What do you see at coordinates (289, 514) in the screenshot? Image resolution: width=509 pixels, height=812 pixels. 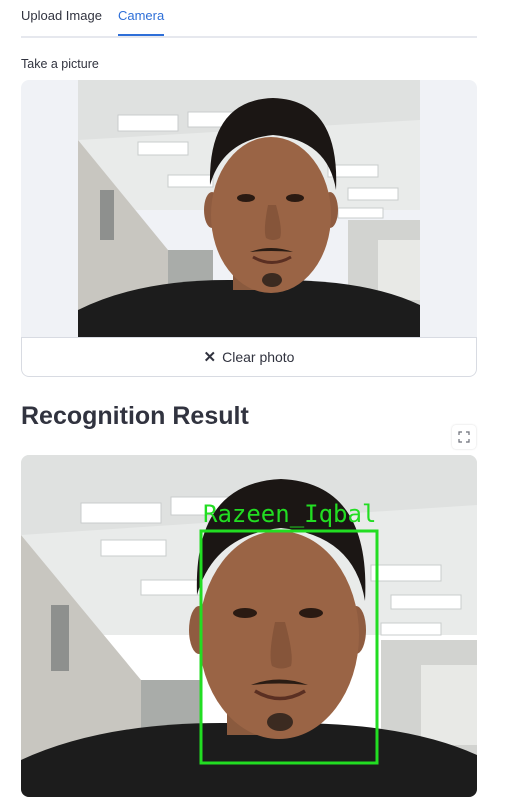 I see `detected-name-label: Razeen_Iqbal` at bounding box center [289, 514].